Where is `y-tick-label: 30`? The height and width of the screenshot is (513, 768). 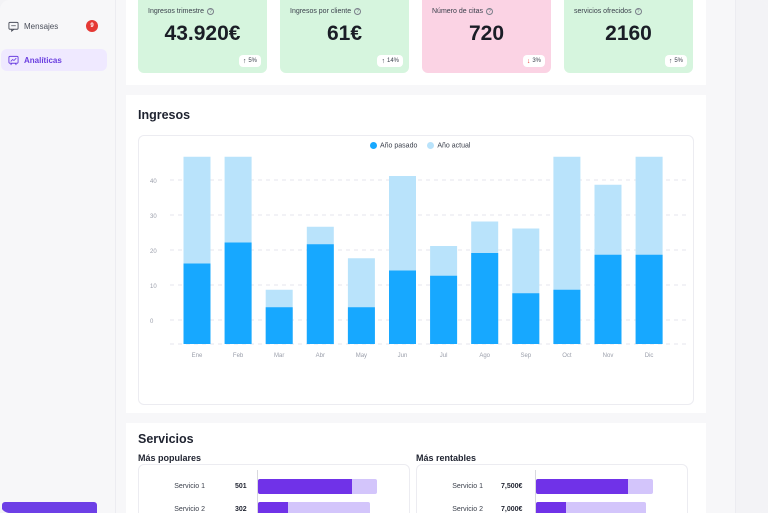
y-tick-label: 30 is located at coordinates (153, 217).